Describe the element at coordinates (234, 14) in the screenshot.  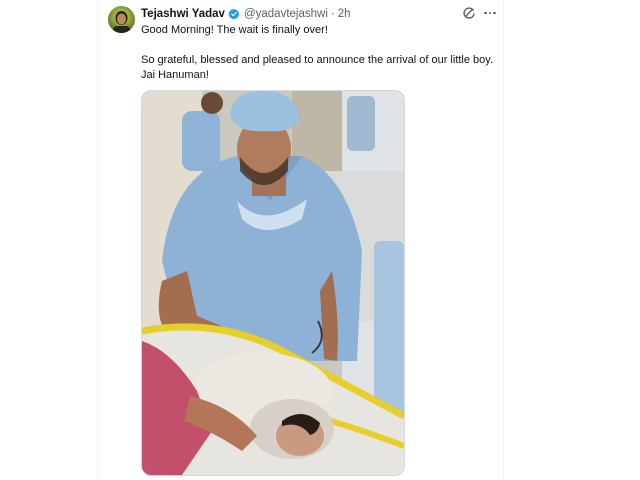
I see `verified-badge-icon` at that location.